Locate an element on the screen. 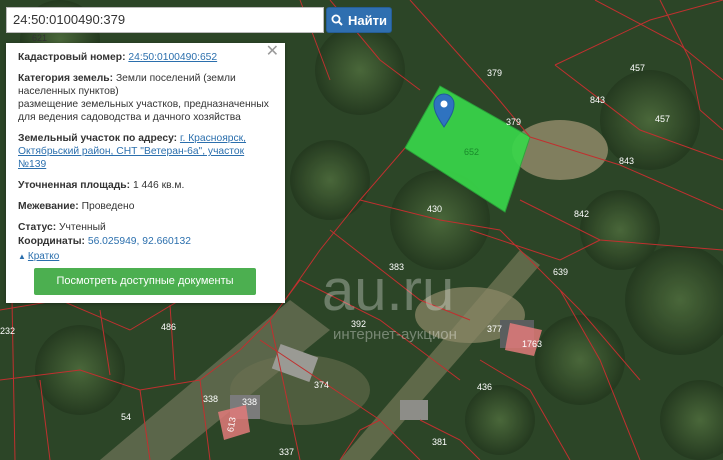 The width and height of the screenshot is (723, 460). lot-label: 232 is located at coordinates (7, 331).